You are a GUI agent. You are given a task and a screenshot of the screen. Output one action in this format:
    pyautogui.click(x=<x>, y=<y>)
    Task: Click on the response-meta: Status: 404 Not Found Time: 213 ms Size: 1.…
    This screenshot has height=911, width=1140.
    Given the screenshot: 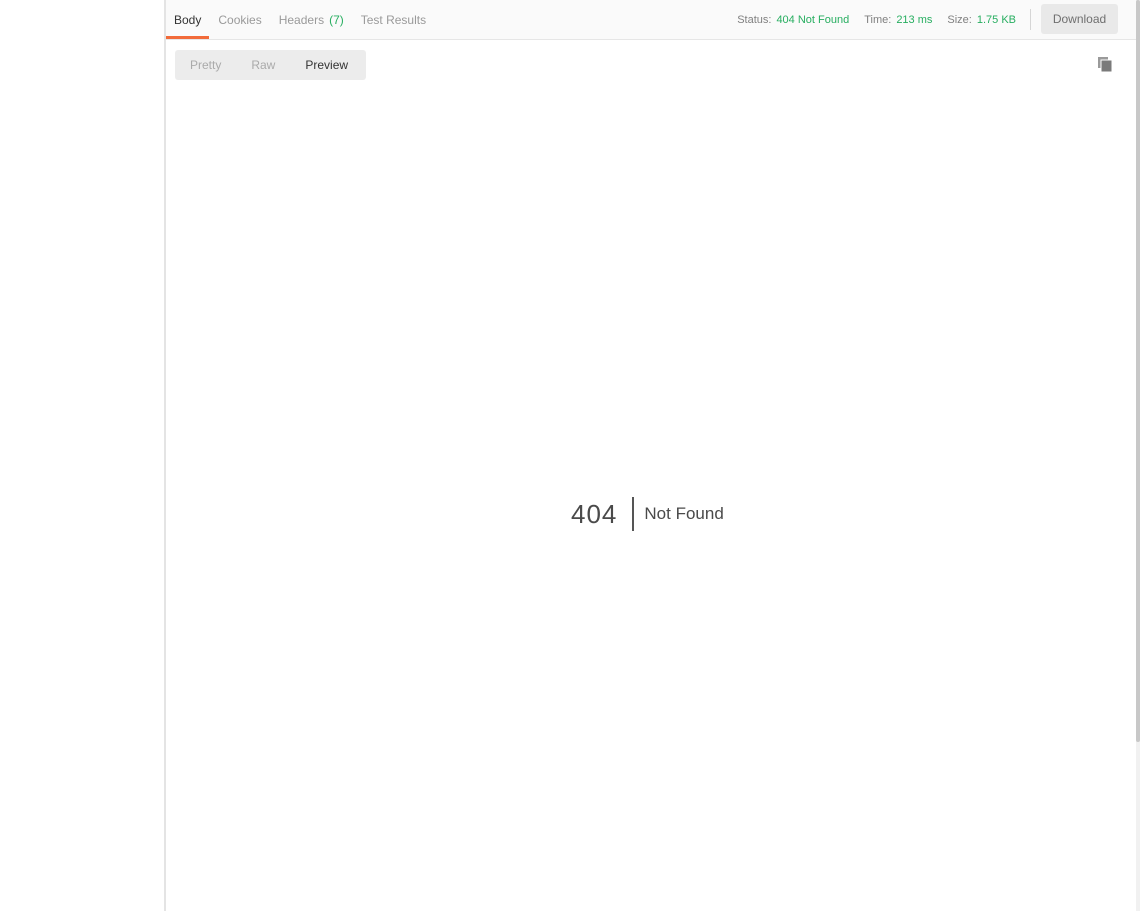 What is the action you would take?
    pyautogui.click(x=869, y=19)
    